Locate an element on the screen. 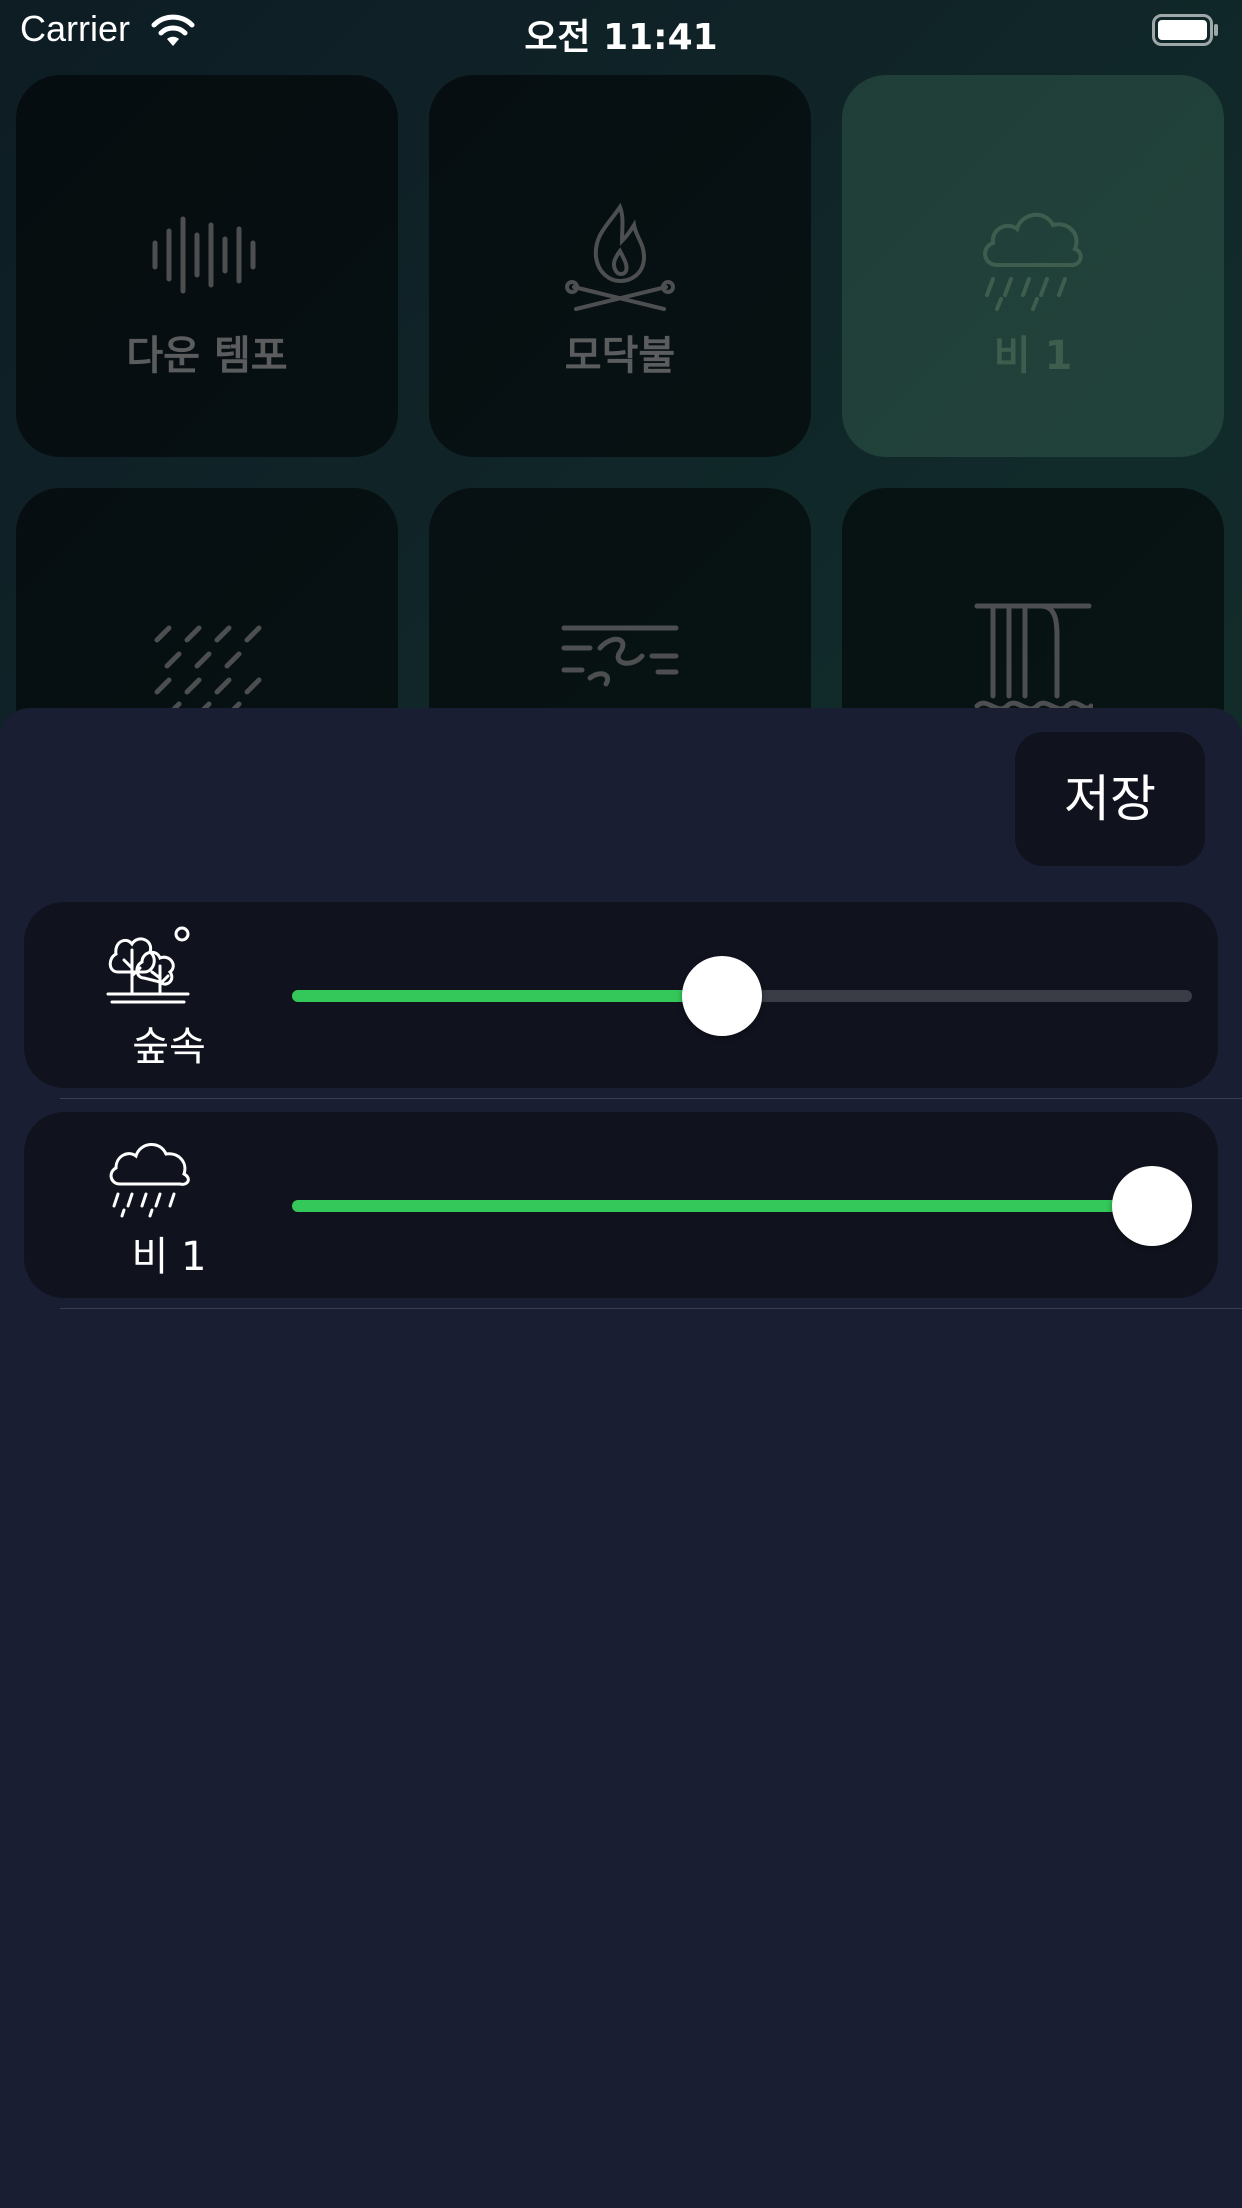  mixer-item-label: 숲속 is located at coordinates (169, 1047).